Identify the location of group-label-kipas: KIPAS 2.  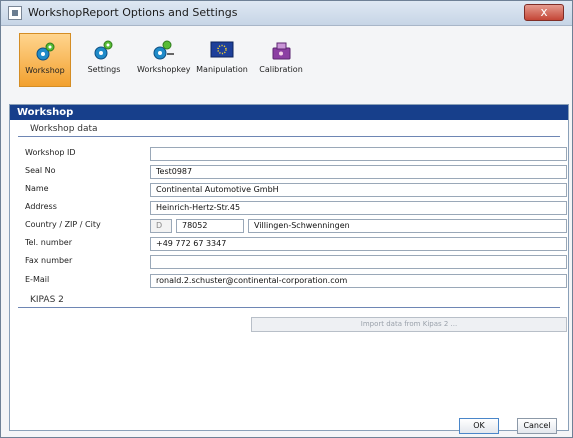
(47, 300).